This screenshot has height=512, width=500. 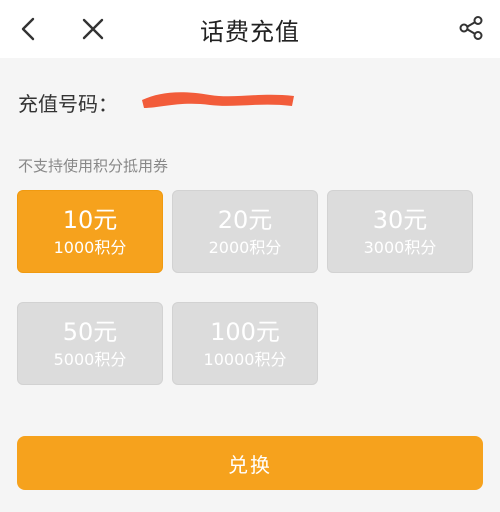 What do you see at coordinates (245, 219) in the screenshot?
I see `option-amount: 20元` at bounding box center [245, 219].